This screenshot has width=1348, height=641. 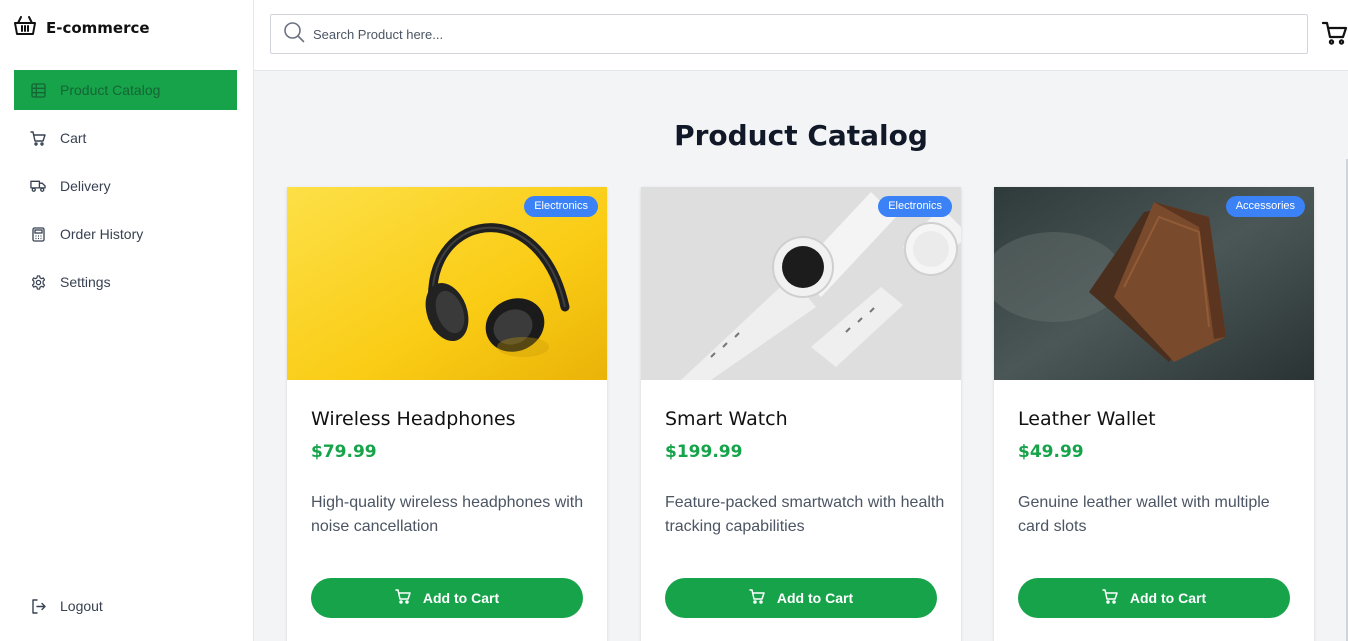 What do you see at coordinates (125, 138) in the screenshot?
I see `sidebar-item-cart: Cart` at bounding box center [125, 138].